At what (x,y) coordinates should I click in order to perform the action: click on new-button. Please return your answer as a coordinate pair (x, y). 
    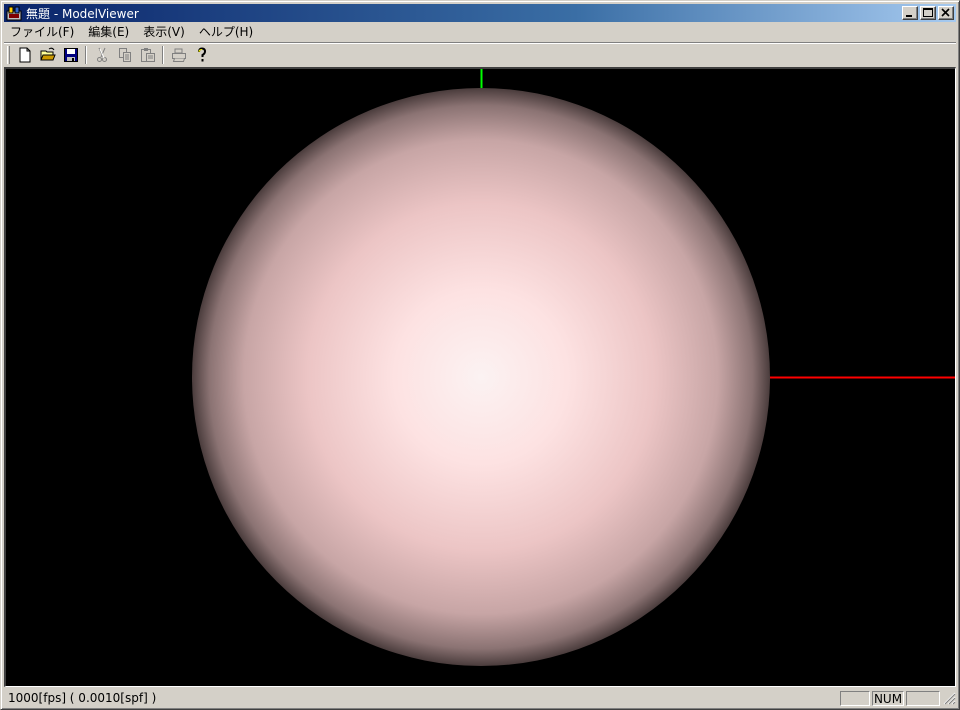
    Looking at the image, I should click on (24, 55).